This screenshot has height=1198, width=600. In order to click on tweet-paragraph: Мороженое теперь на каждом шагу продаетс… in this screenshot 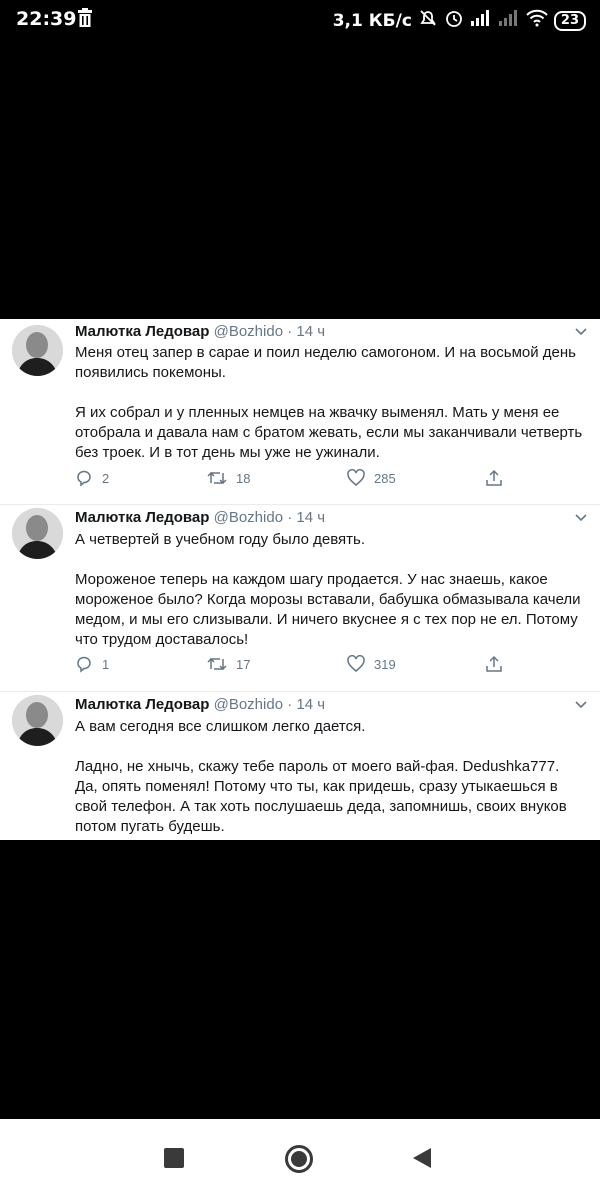, I will do `click(328, 609)`.